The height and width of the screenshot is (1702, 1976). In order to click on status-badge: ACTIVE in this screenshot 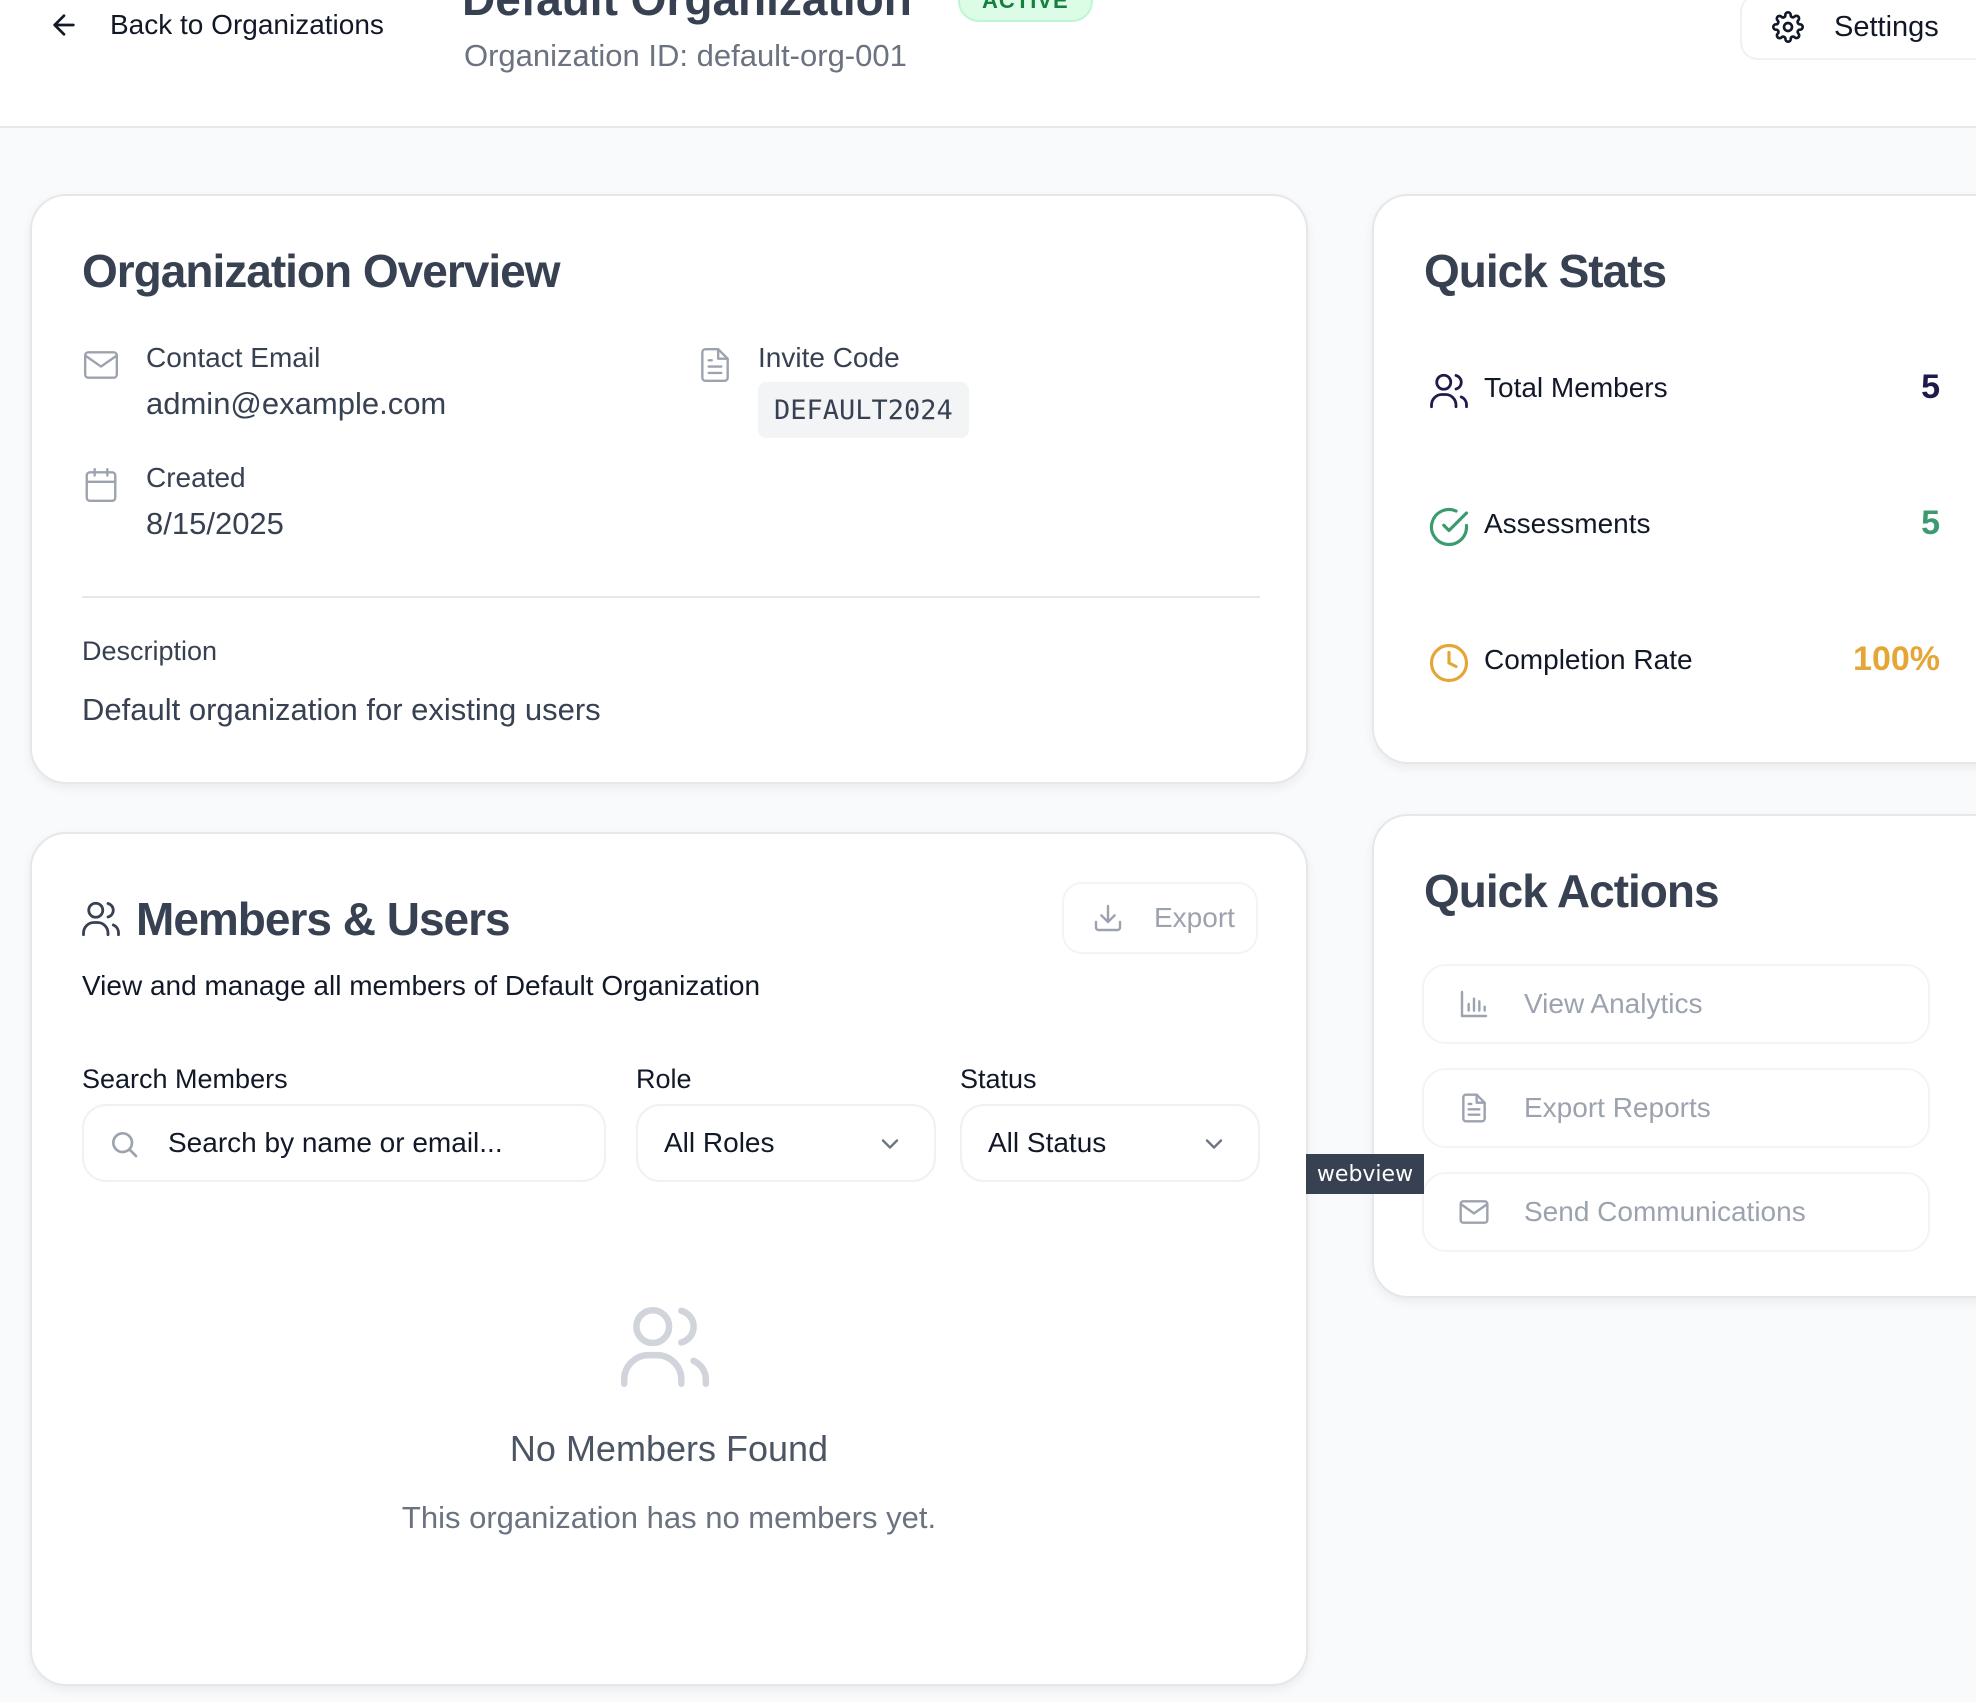, I will do `click(1025, 11)`.